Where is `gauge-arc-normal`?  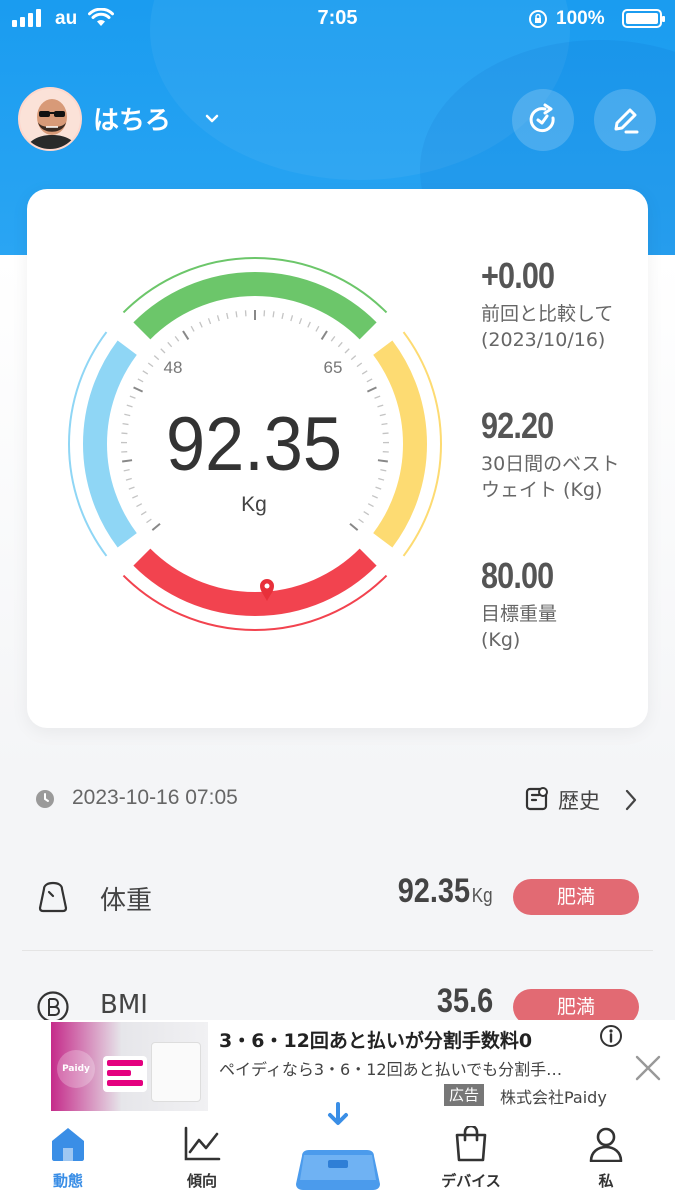
gauge-arc-normal is located at coordinates (255, 306).